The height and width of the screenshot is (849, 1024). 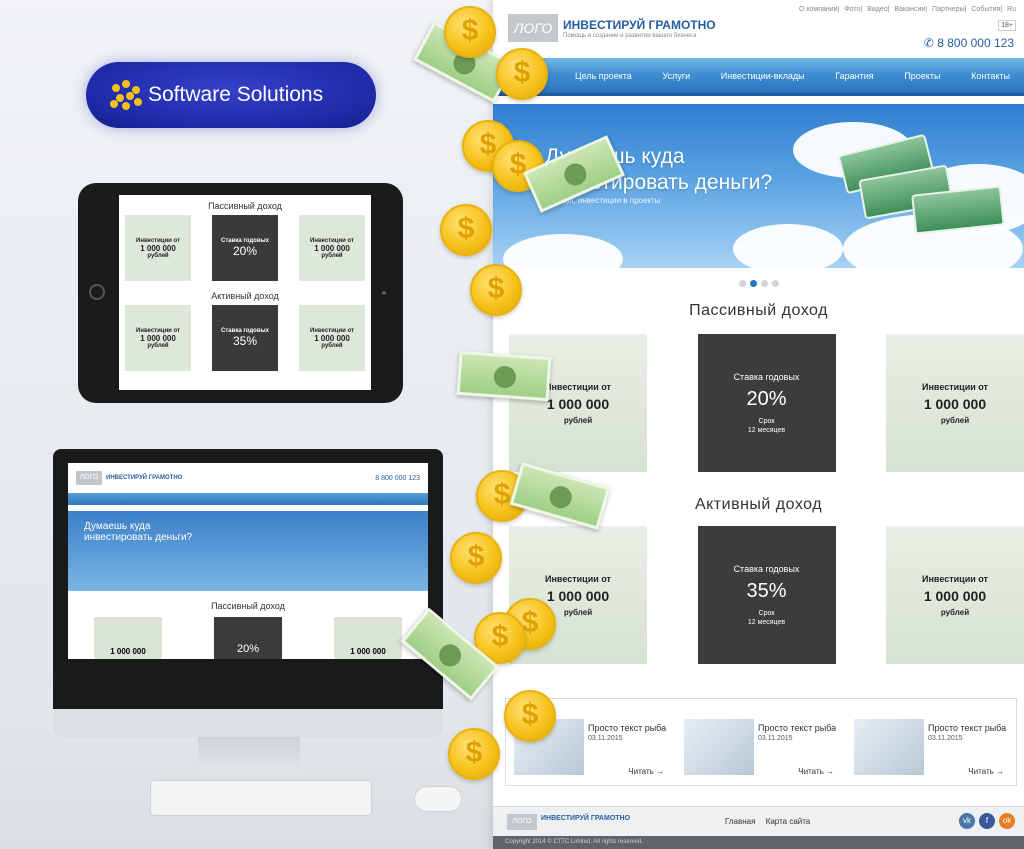 What do you see at coordinates (990, 76) in the screenshot?
I see `nav-item-contacts: Контакты` at bounding box center [990, 76].